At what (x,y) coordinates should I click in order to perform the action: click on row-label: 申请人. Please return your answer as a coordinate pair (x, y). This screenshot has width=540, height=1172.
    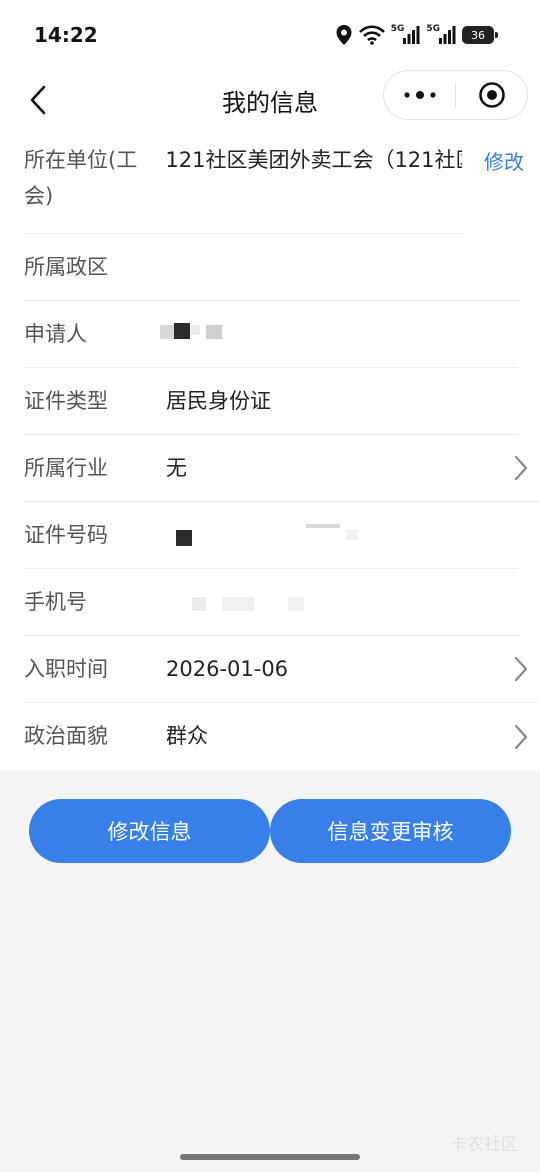
    Looking at the image, I should click on (55, 333).